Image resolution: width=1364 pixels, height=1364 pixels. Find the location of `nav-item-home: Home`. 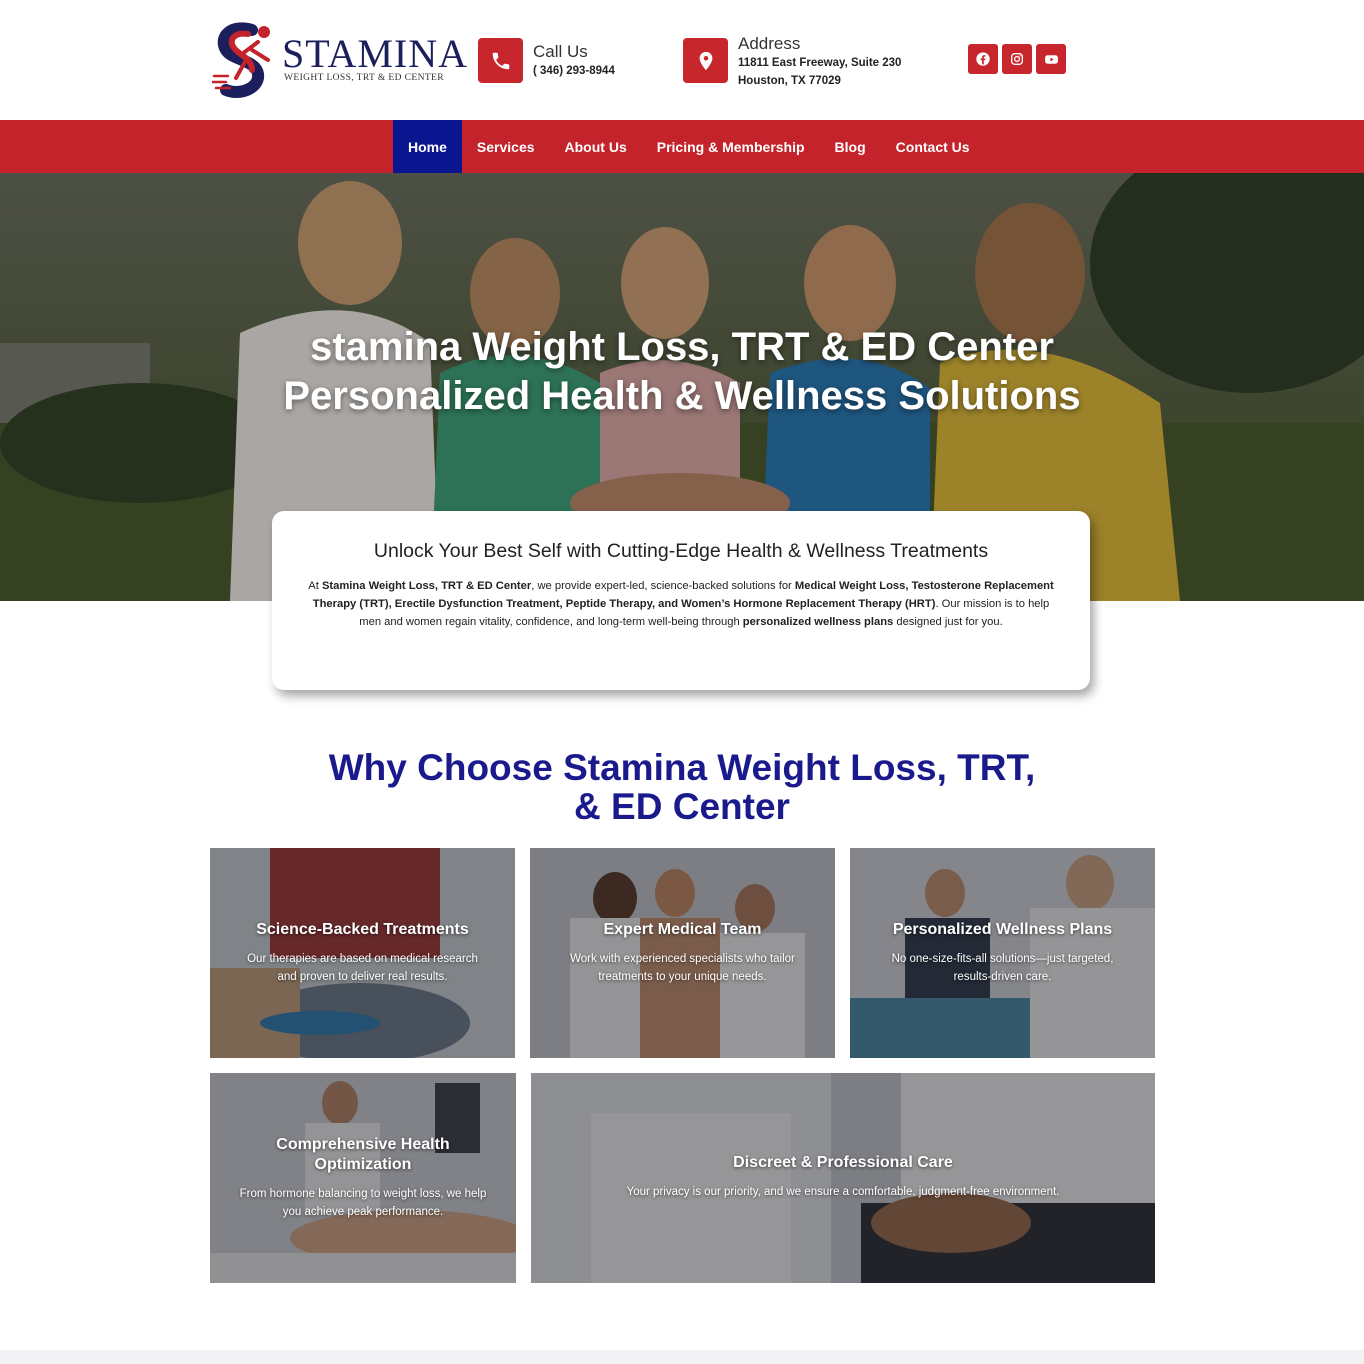

nav-item-home: Home is located at coordinates (427, 146).